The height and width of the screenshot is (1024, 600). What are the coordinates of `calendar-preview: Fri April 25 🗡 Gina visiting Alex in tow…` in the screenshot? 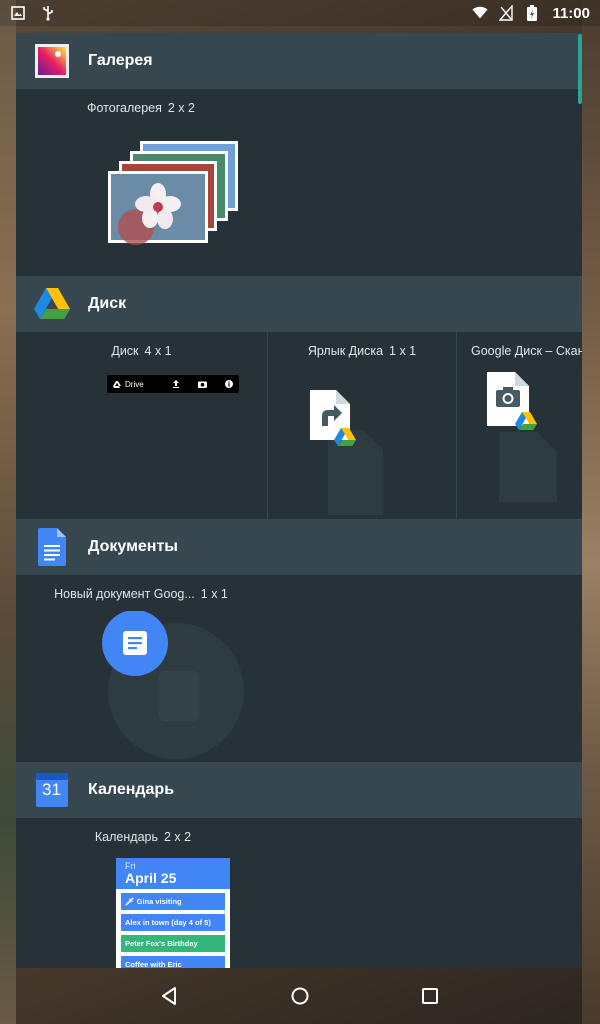 It's located at (173, 913).